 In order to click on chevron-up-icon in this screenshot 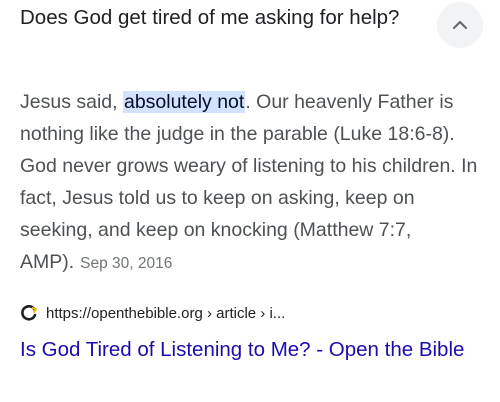, I will do `click(460, 25)`.